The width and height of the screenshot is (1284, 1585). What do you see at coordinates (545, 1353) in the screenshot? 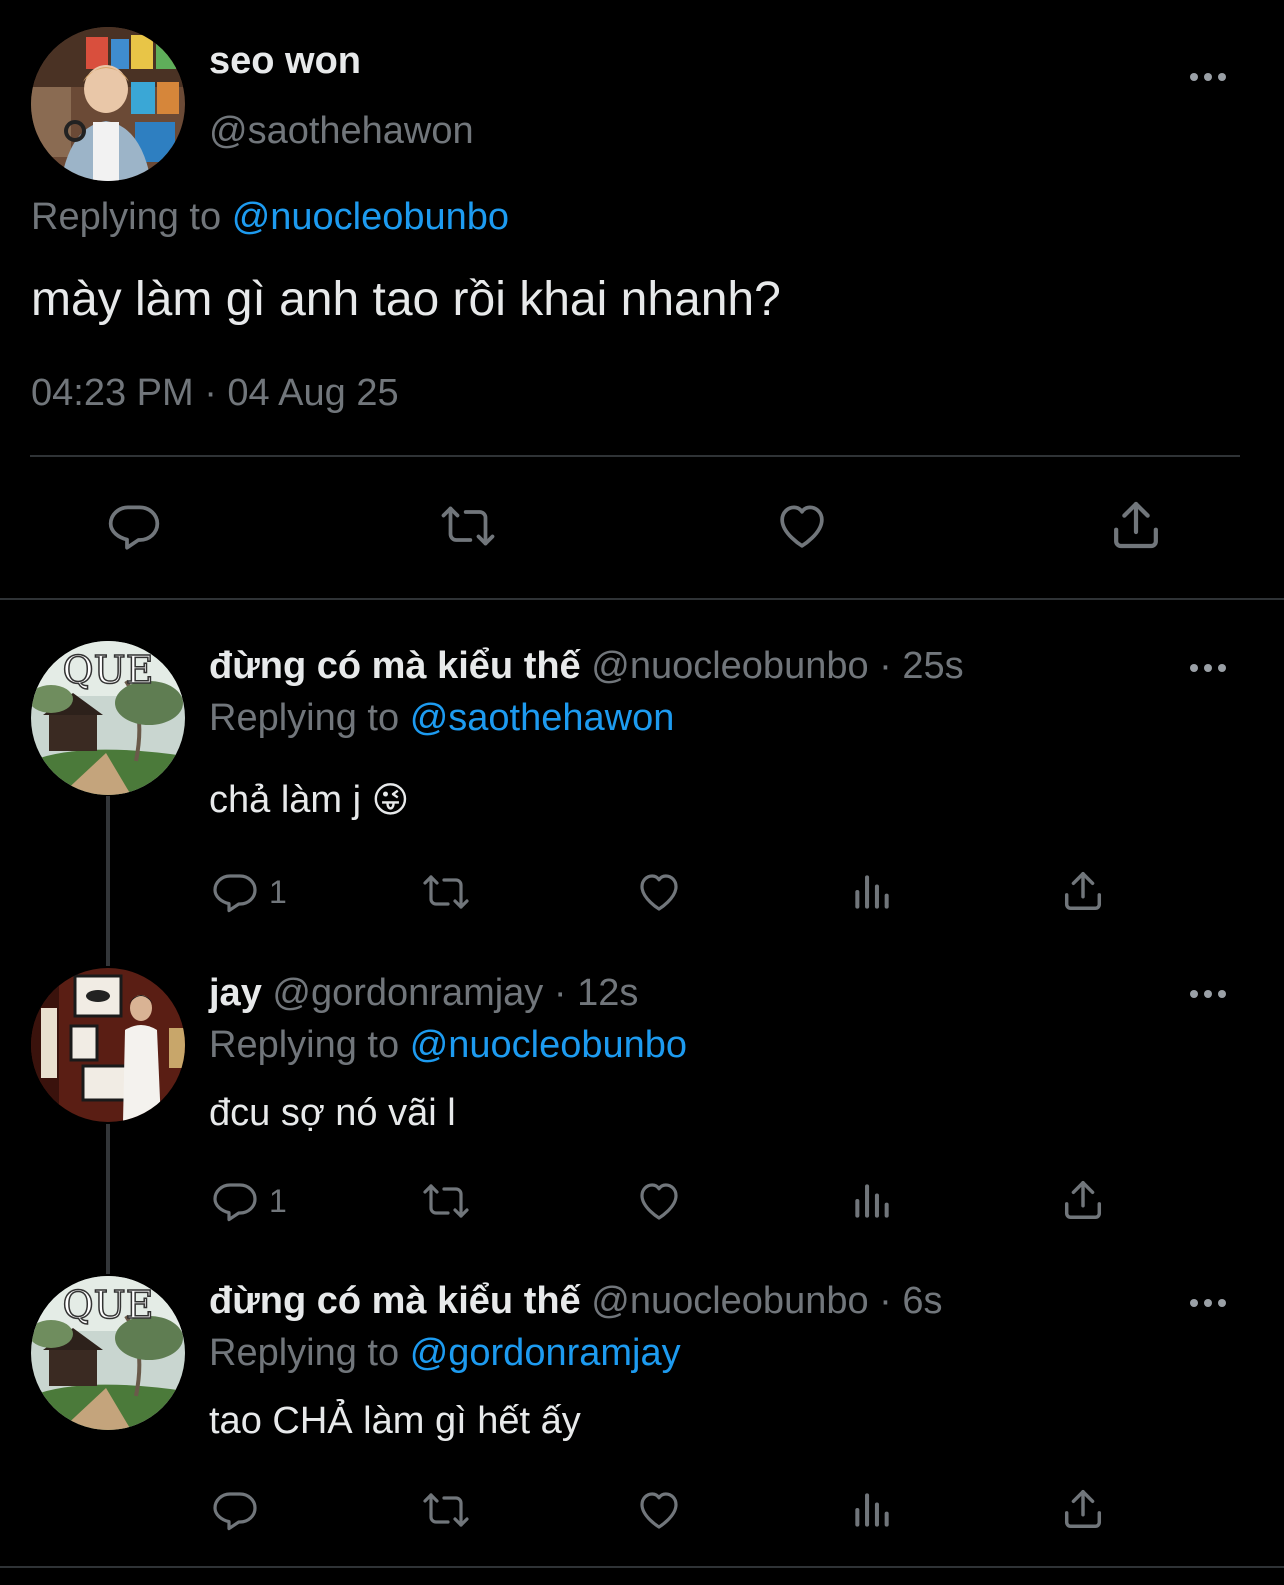
I see `replying-handle-link: @gordonramjay` at bounding box center [545, 1353].